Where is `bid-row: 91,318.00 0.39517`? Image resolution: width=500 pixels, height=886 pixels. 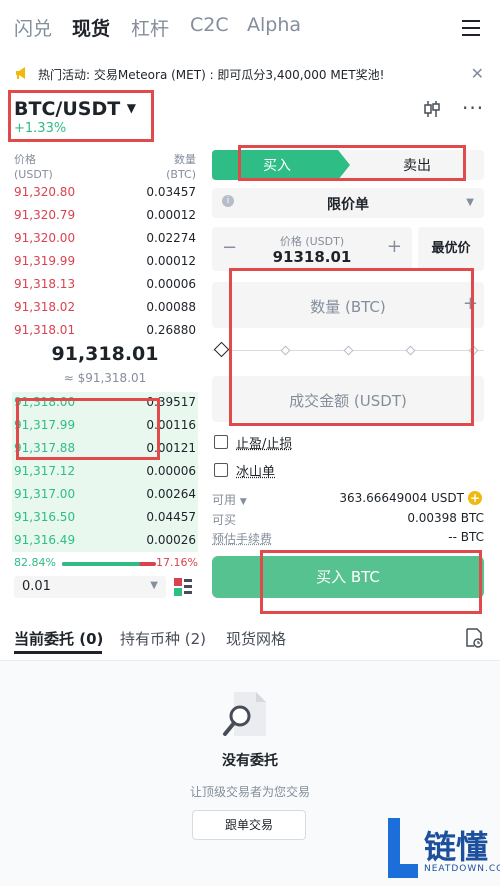
bid-row: 91,318.00 0.39517 is located at coordinates (105, 403).